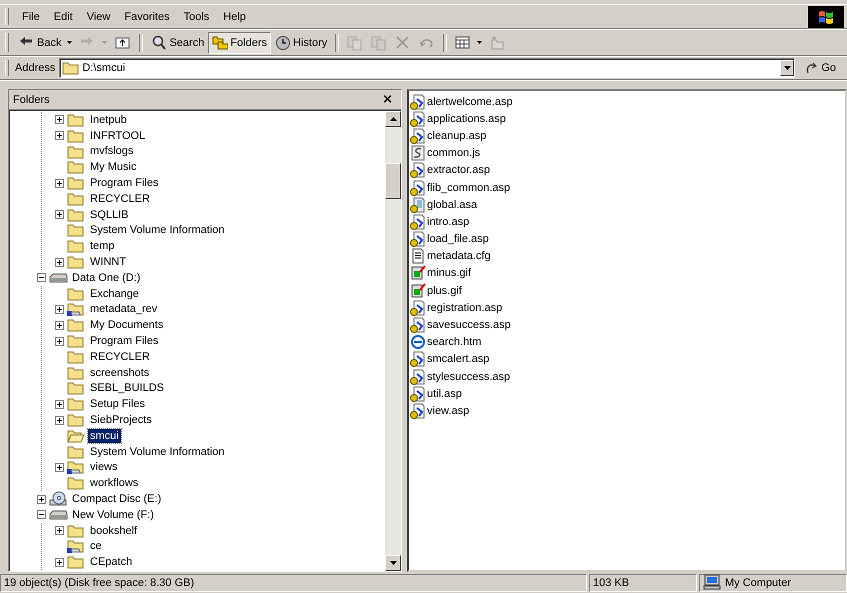 The height and width of the screenshot is (593, 847). Describe the element at coordinates (459, 256) in the screenshot. I see `file-name: metadata.cfg` at that location.